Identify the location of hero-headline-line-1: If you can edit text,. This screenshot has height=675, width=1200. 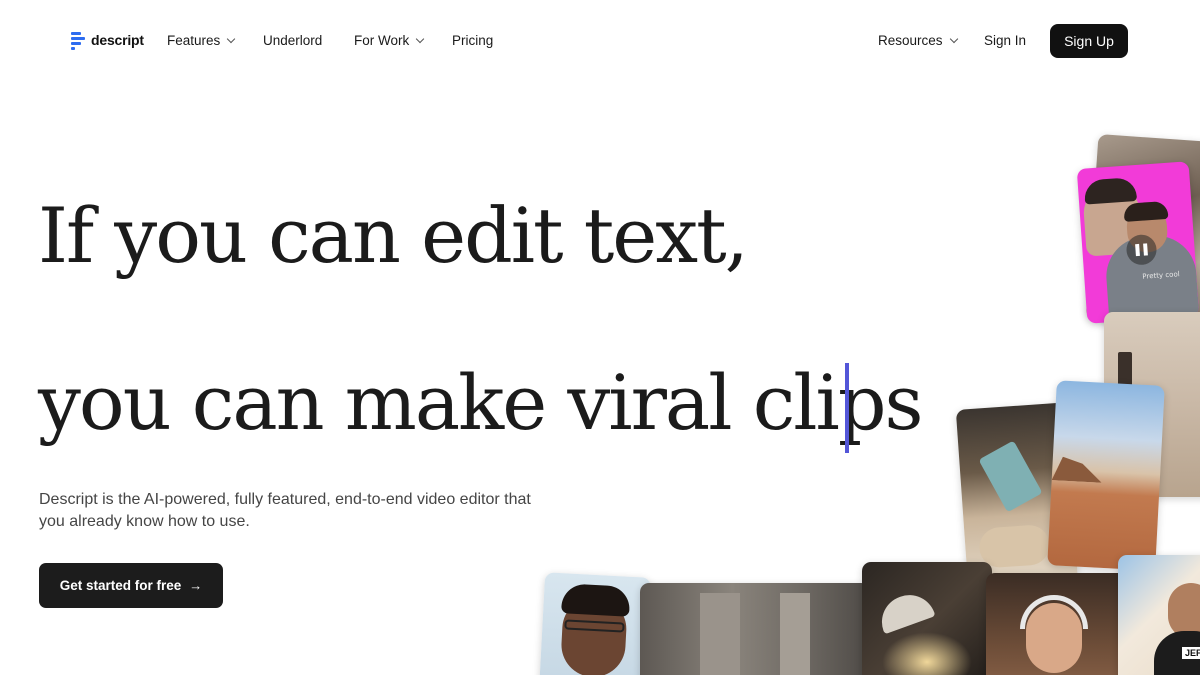
(393, 235).